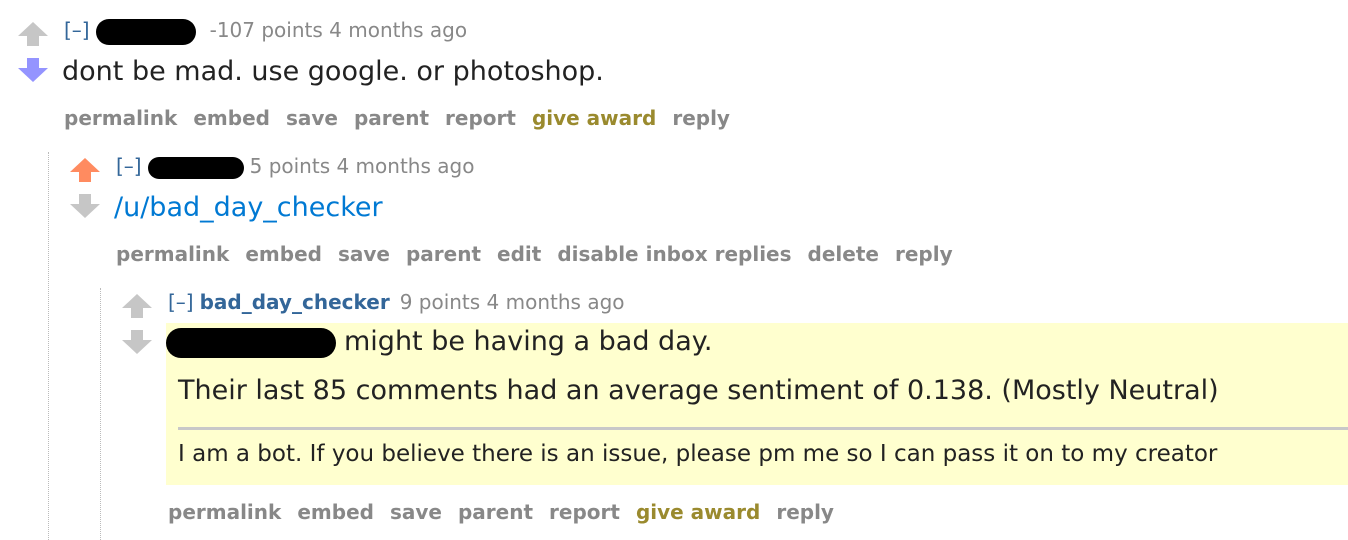 The height and width of the screenshot is (540, 1348). Describe the element at coordinates (338, 30) in the screenshot. I see `score-and-time: -107 points 4 months ago` at that location.